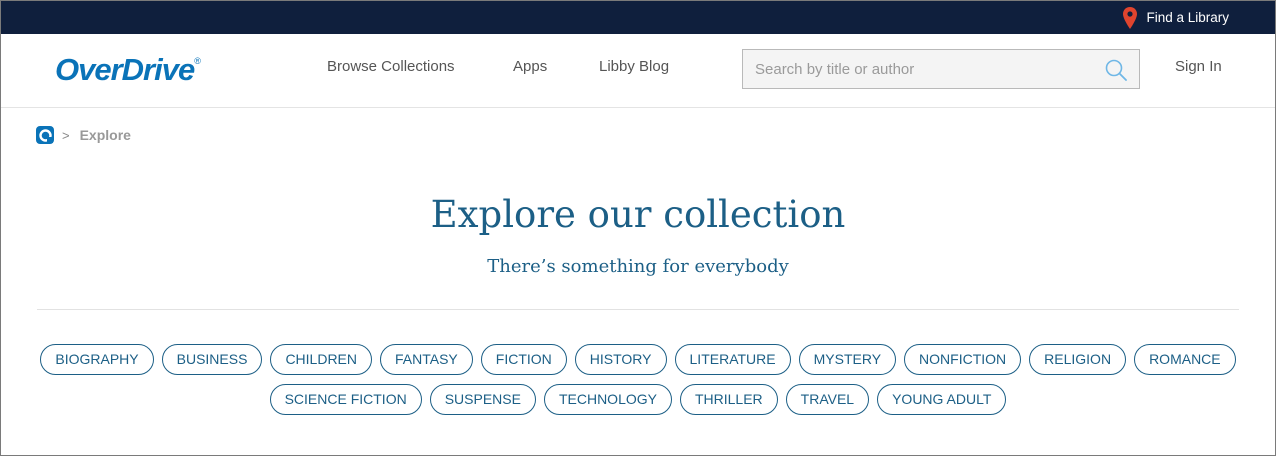  Describe the element at coordinates (732, 359) in the screenshot. I see `tag-literature: LITERATURE` at that location.